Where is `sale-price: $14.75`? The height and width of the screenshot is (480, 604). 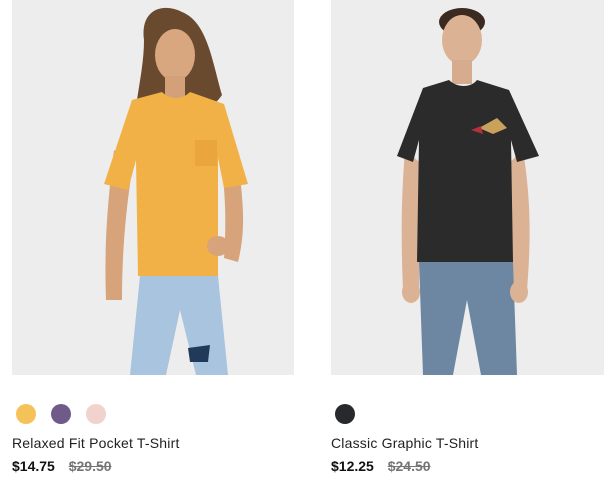 sale-price: $14.75 is located at coordinates (33, 466).